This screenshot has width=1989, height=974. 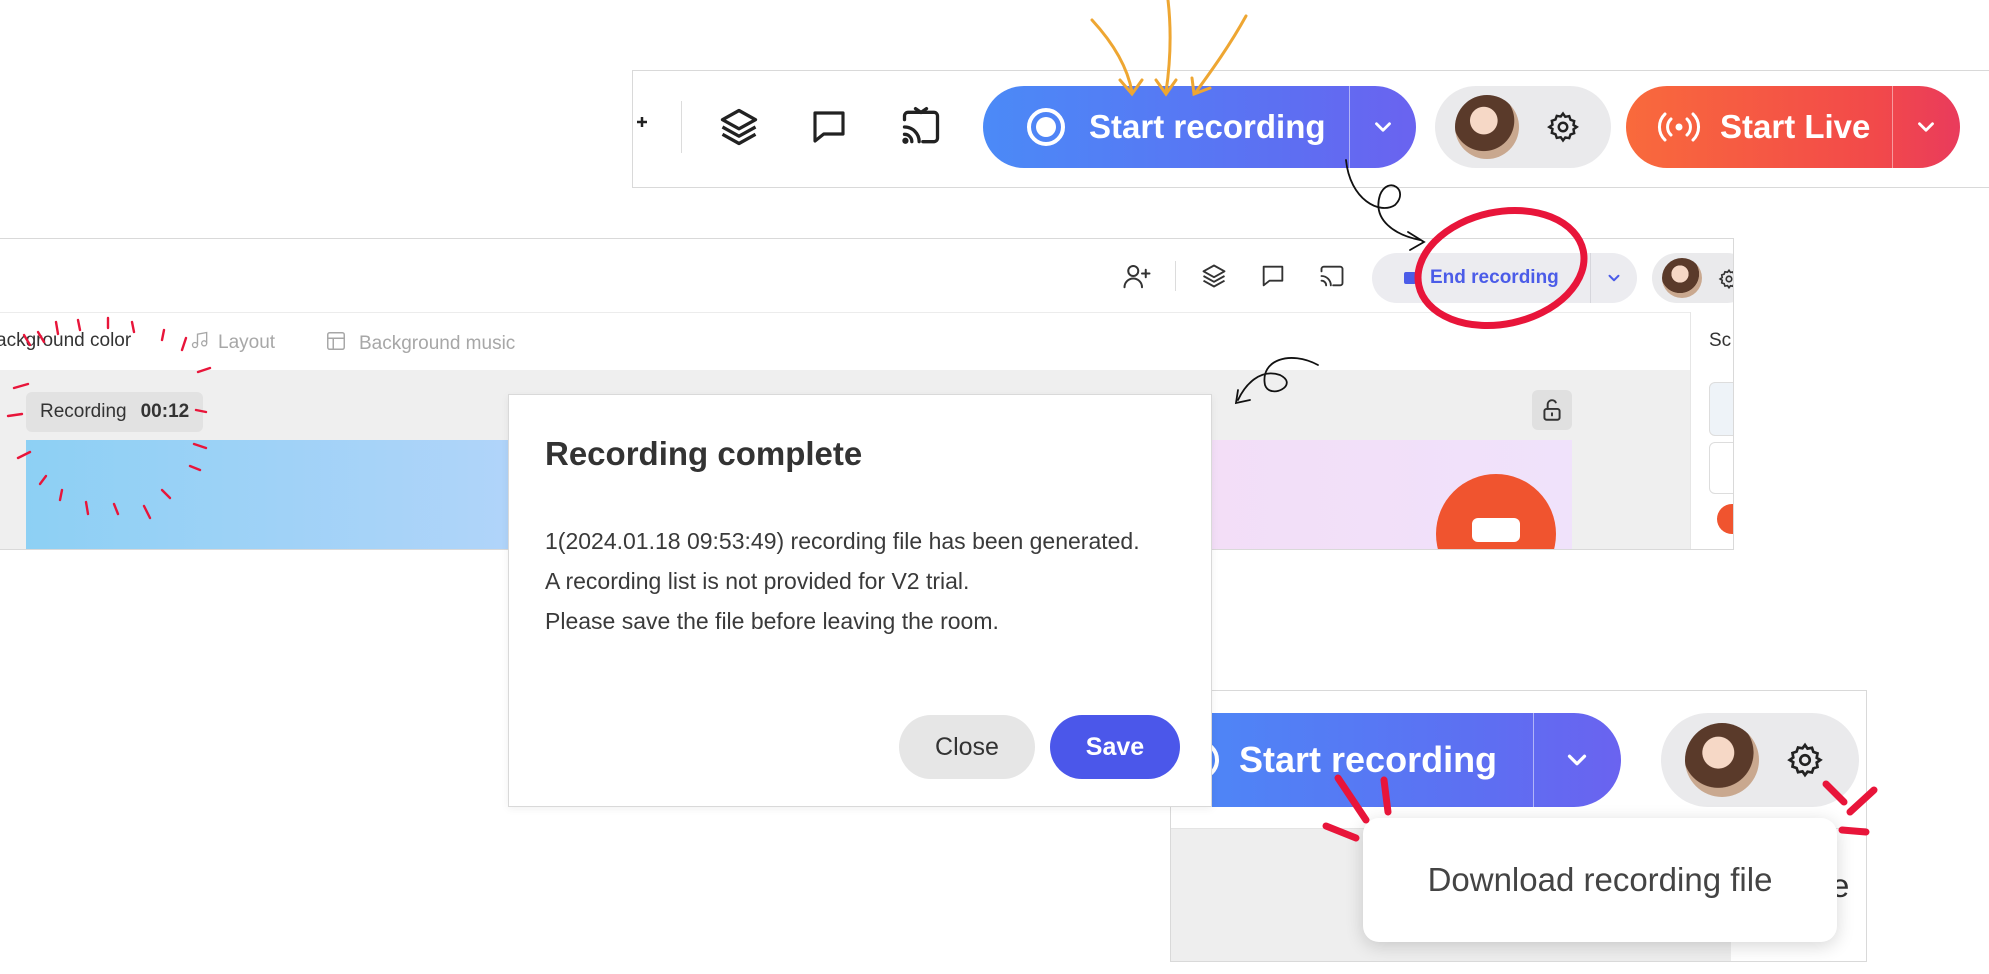 What do you see at coordinates (1385, 205) in the screenshot?
I see `loop-arrow-icon` at bounding box center [1385, 205].